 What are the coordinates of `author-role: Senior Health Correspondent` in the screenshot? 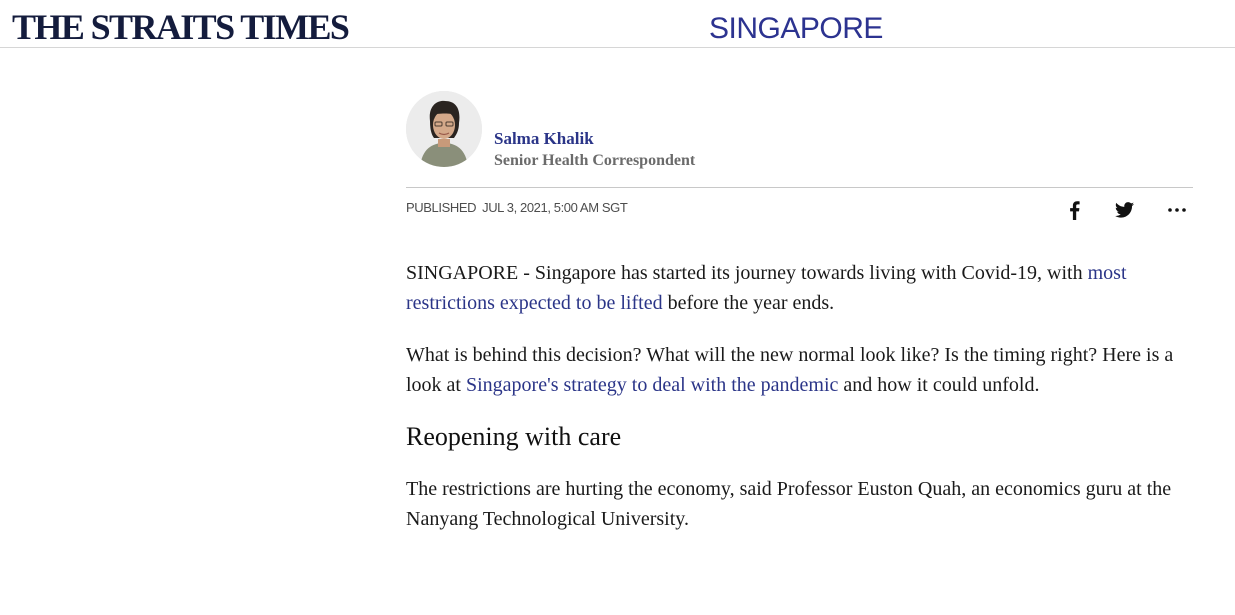 It's located at (595, 160).